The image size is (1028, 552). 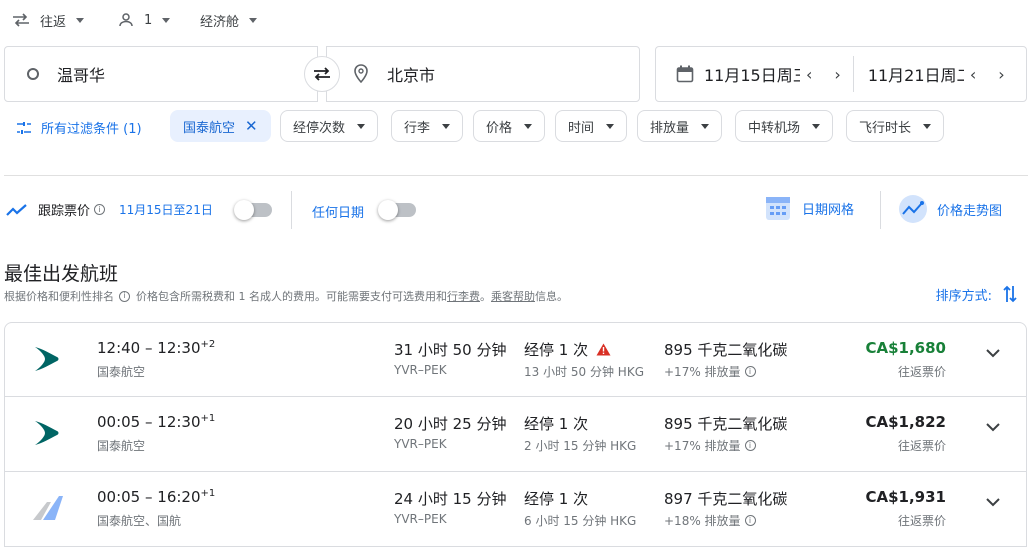 What do you see at coordinates (220, 126) in the screenshot?
I see `chip-cathay-active: 国泰航空 ✕` at bounding box center [220, 126].